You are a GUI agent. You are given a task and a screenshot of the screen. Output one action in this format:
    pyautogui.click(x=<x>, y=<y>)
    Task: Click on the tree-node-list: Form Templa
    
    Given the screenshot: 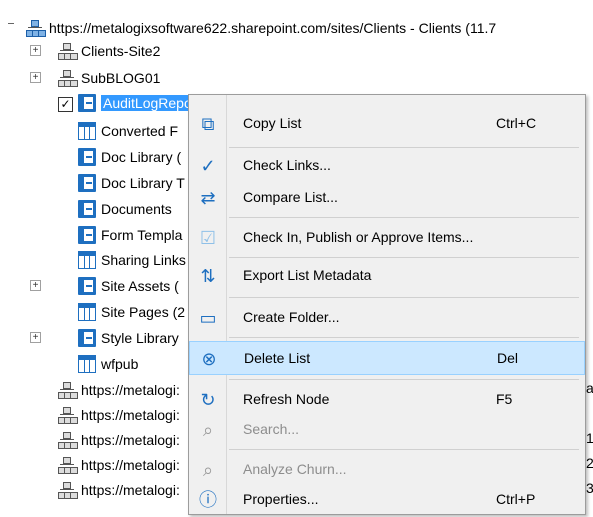 What is the action you would take?
    pyautogui.click(x=130, y=235)
    